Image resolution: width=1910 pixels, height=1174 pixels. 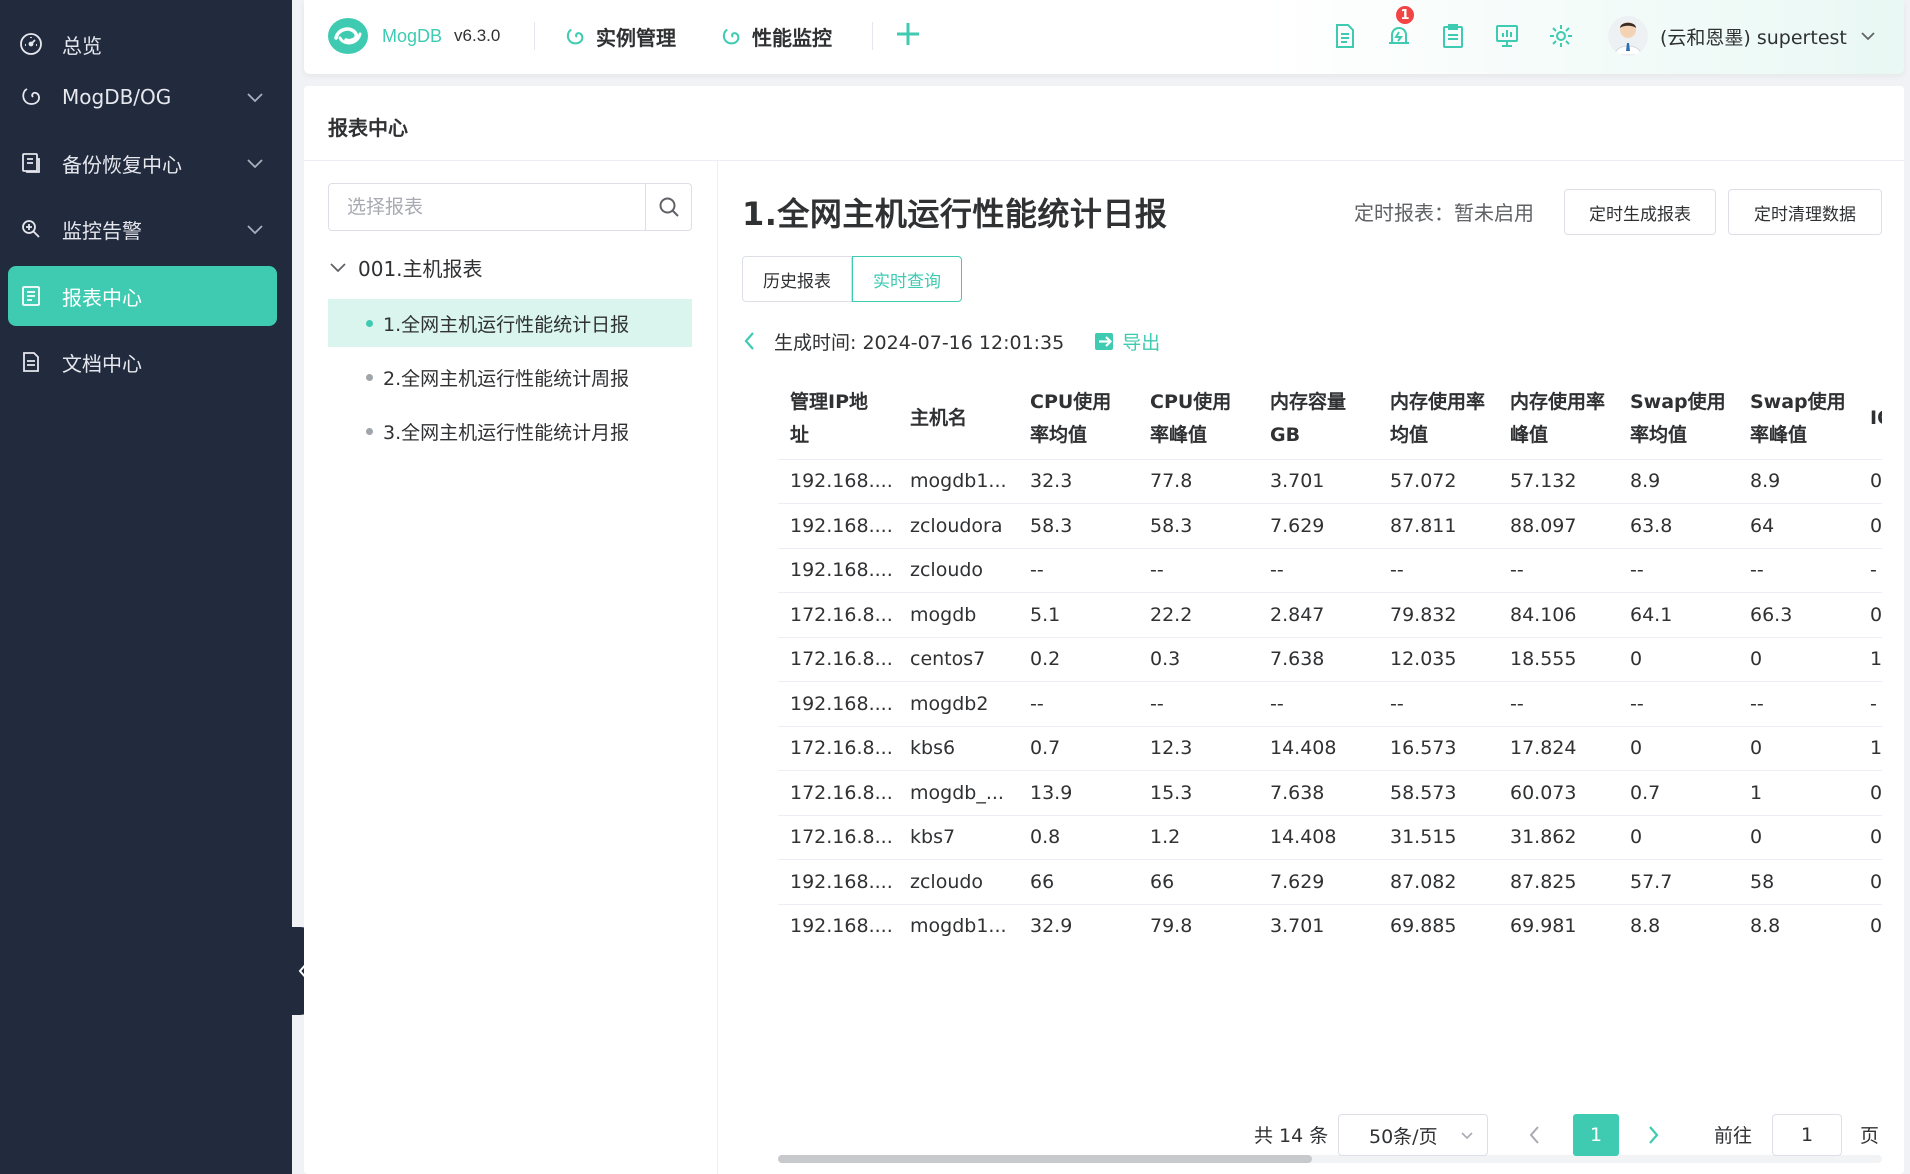 I want to click on report-icon, so click(x=31, y=296).